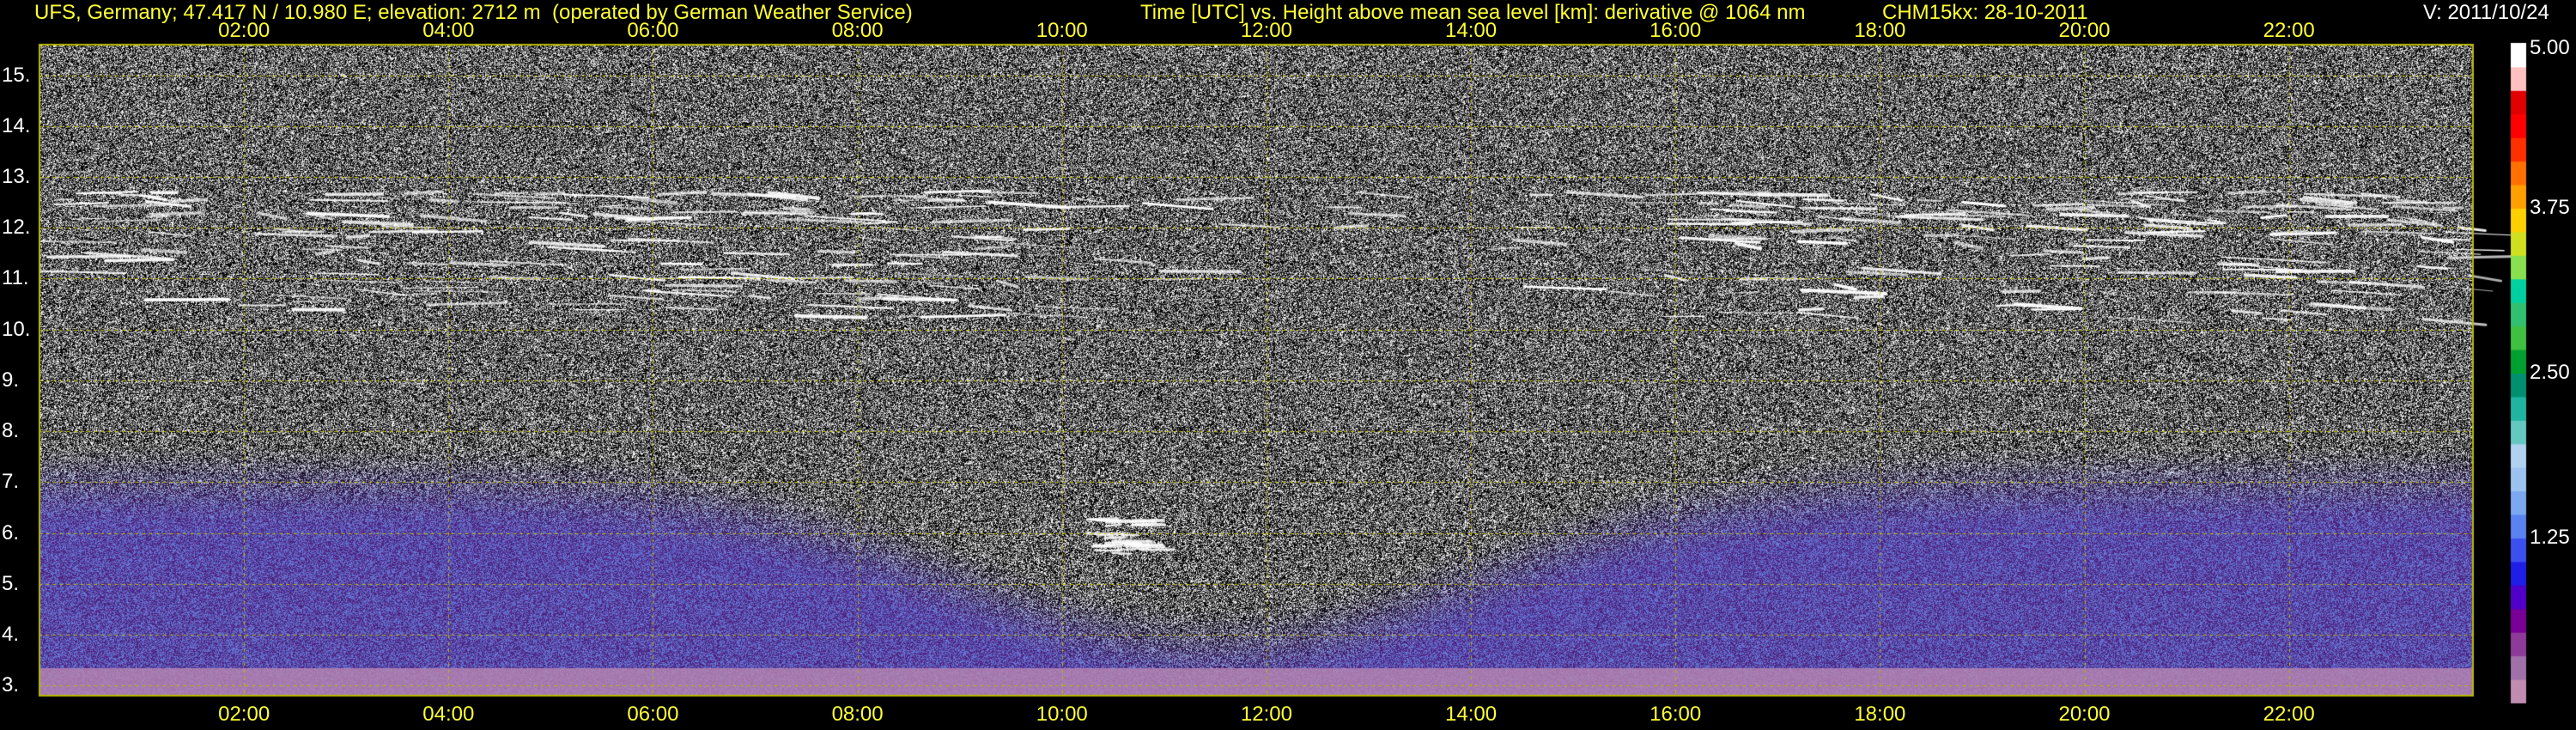 The width and height of the screenshot is (2576, 730). Describe the element at coordinates (16, 75) in the screenshot. I see `y-tick-label: 15.` at that location.